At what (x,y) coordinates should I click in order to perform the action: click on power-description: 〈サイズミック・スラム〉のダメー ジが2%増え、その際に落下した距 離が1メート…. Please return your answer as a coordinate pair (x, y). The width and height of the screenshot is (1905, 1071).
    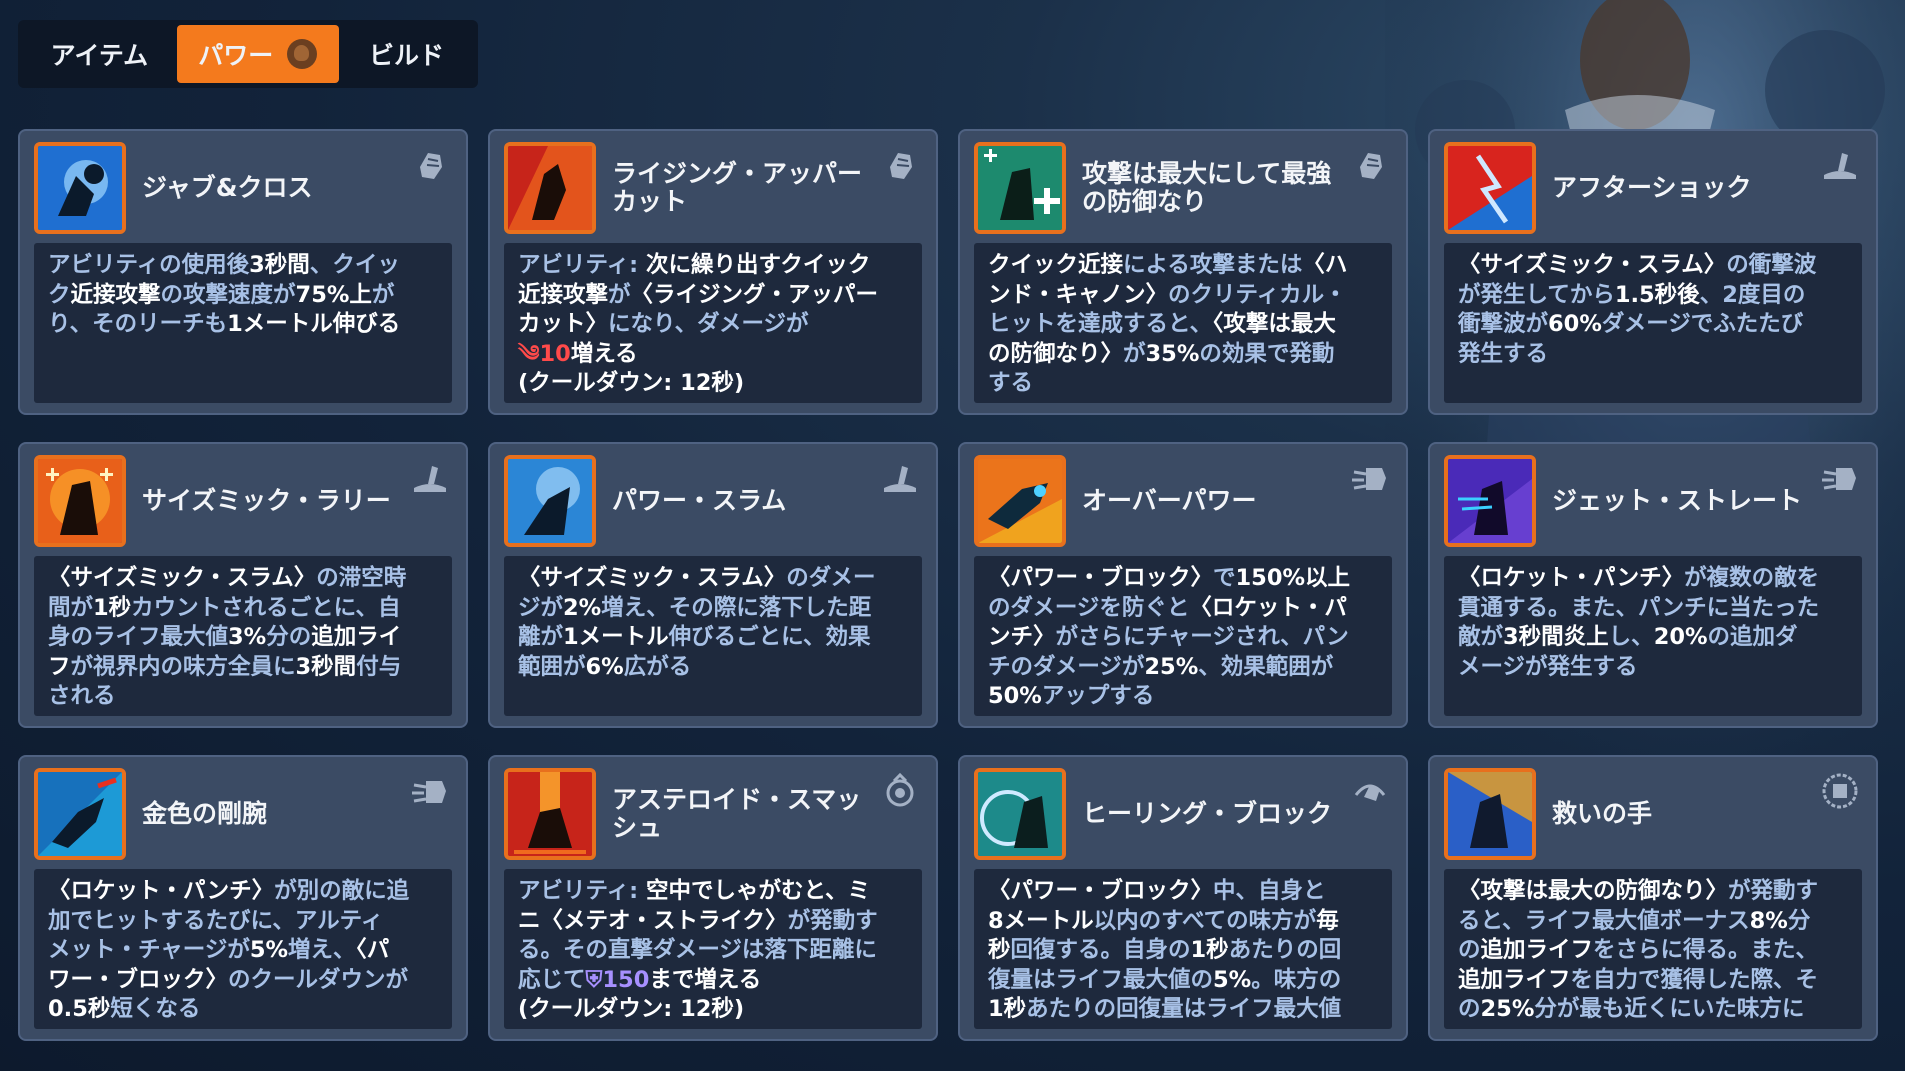
    Looking at the image, I should click on (713, 636).